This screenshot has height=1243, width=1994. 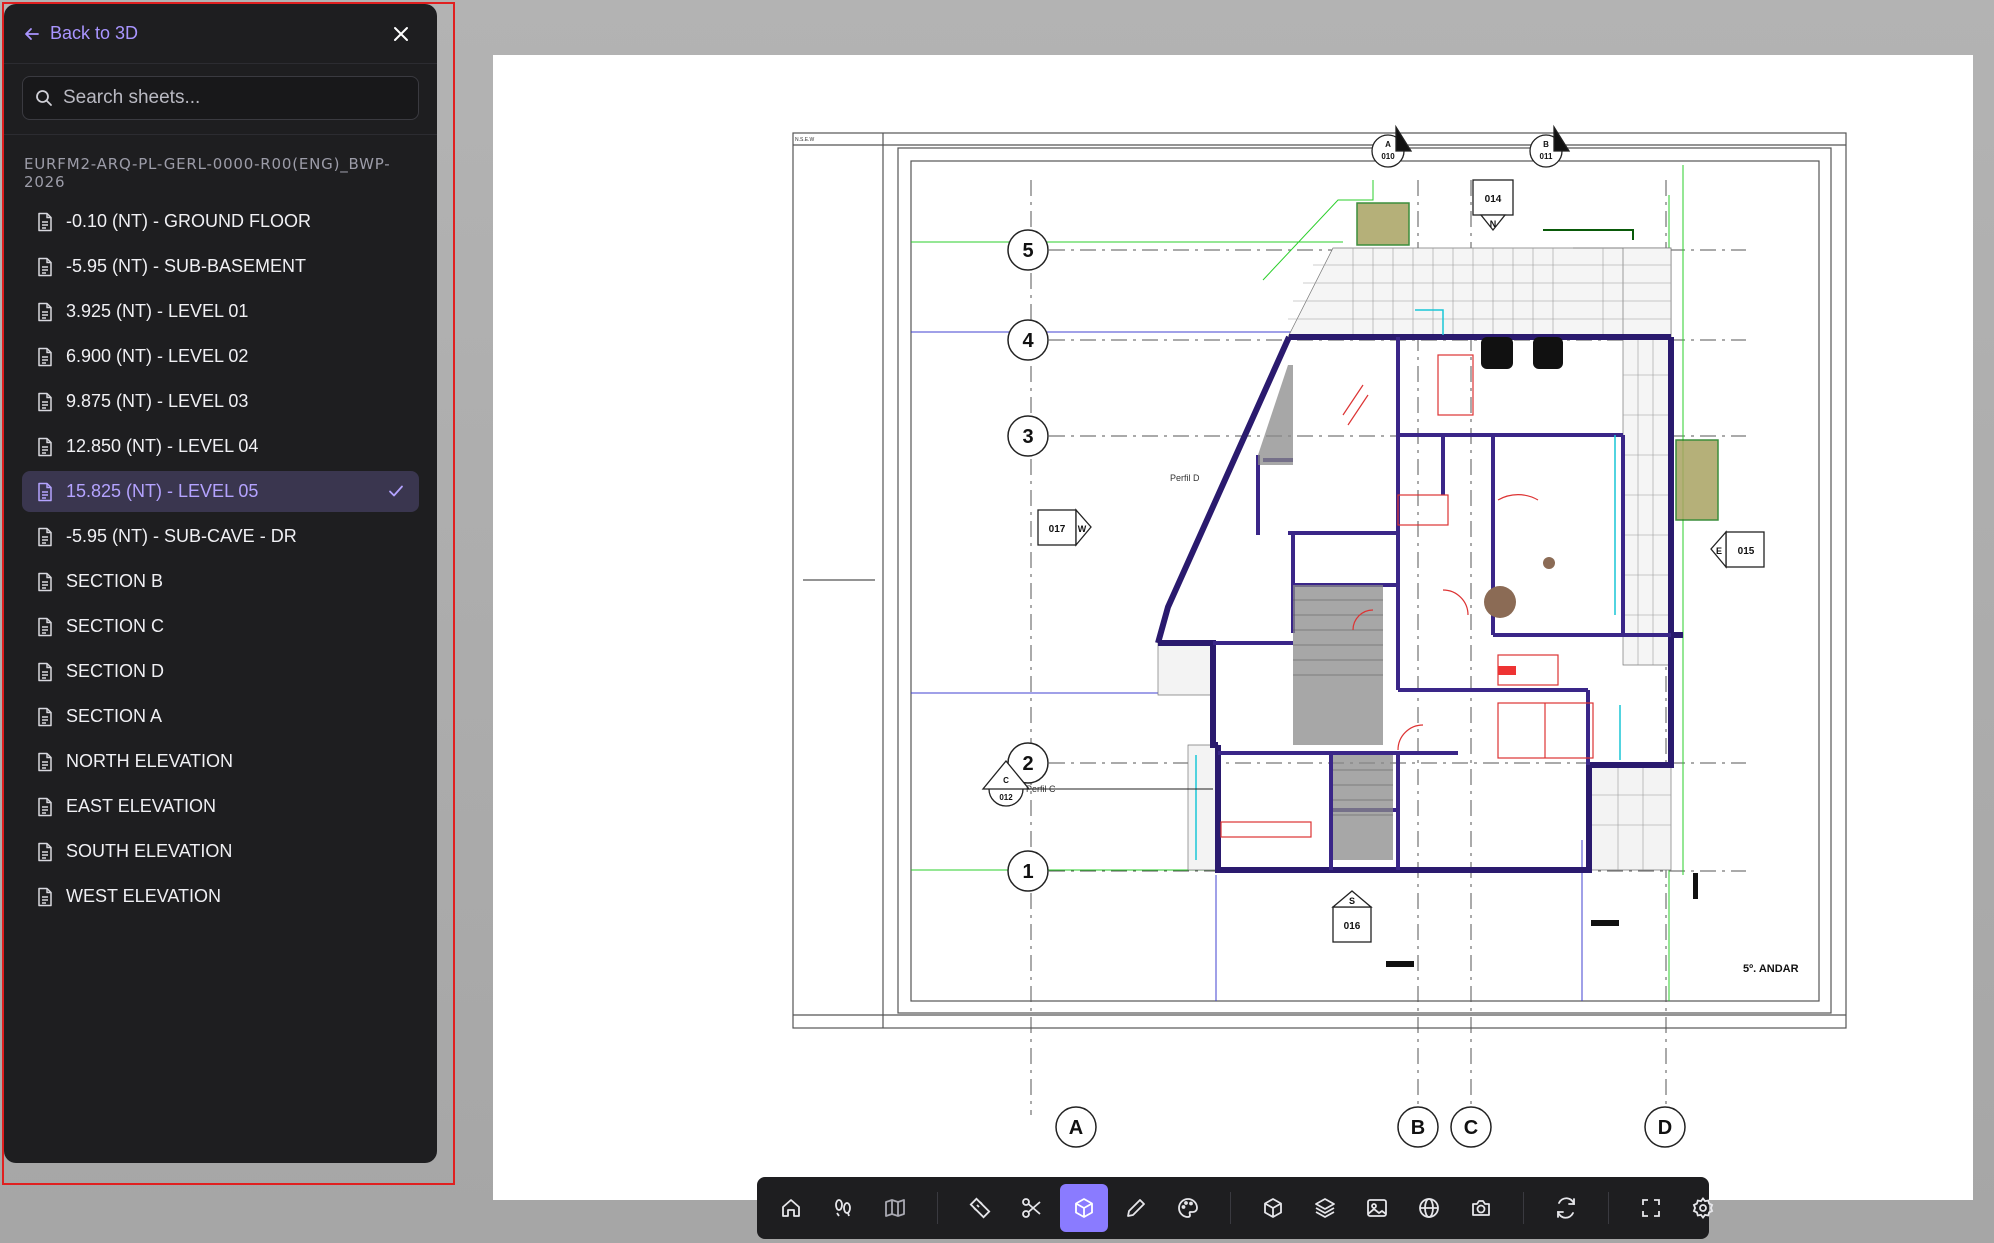 I want to click on tag-number: 014, so click(x=1493, y=199).